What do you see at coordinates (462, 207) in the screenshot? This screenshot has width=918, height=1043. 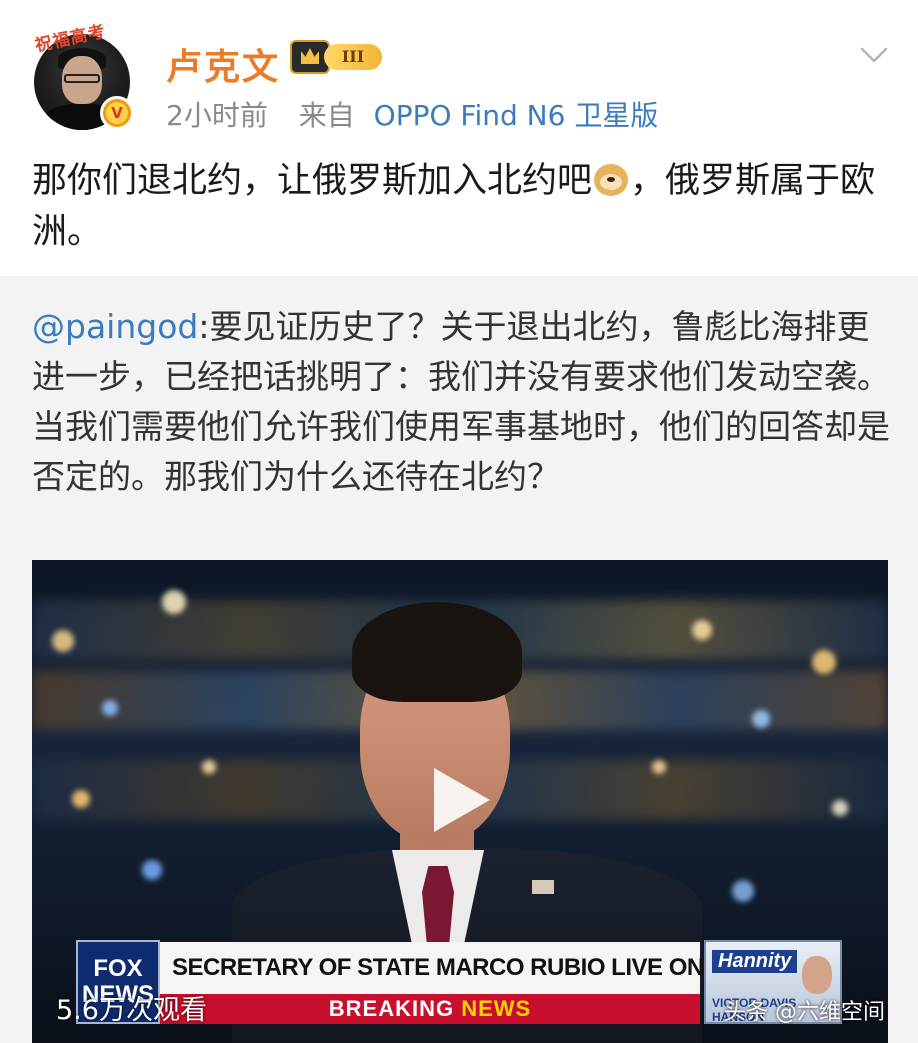 I see `post-body: 那你们退北约，让俄罗斯加入北约吧 ，俄罗斯属于欧洲。` at bounding box center [462, 207].